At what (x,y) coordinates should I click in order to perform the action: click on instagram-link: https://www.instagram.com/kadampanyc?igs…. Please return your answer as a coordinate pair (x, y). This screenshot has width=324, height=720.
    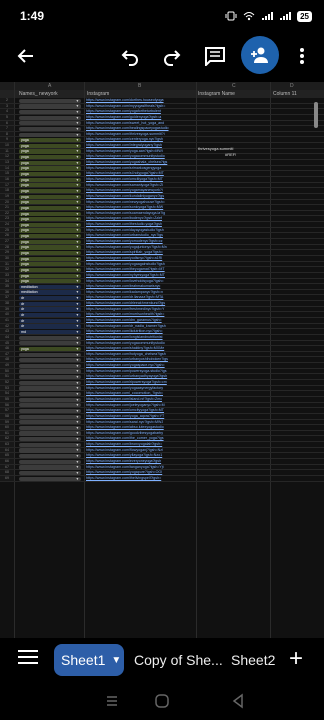
    Looking at the image, I should click on (140, 292).